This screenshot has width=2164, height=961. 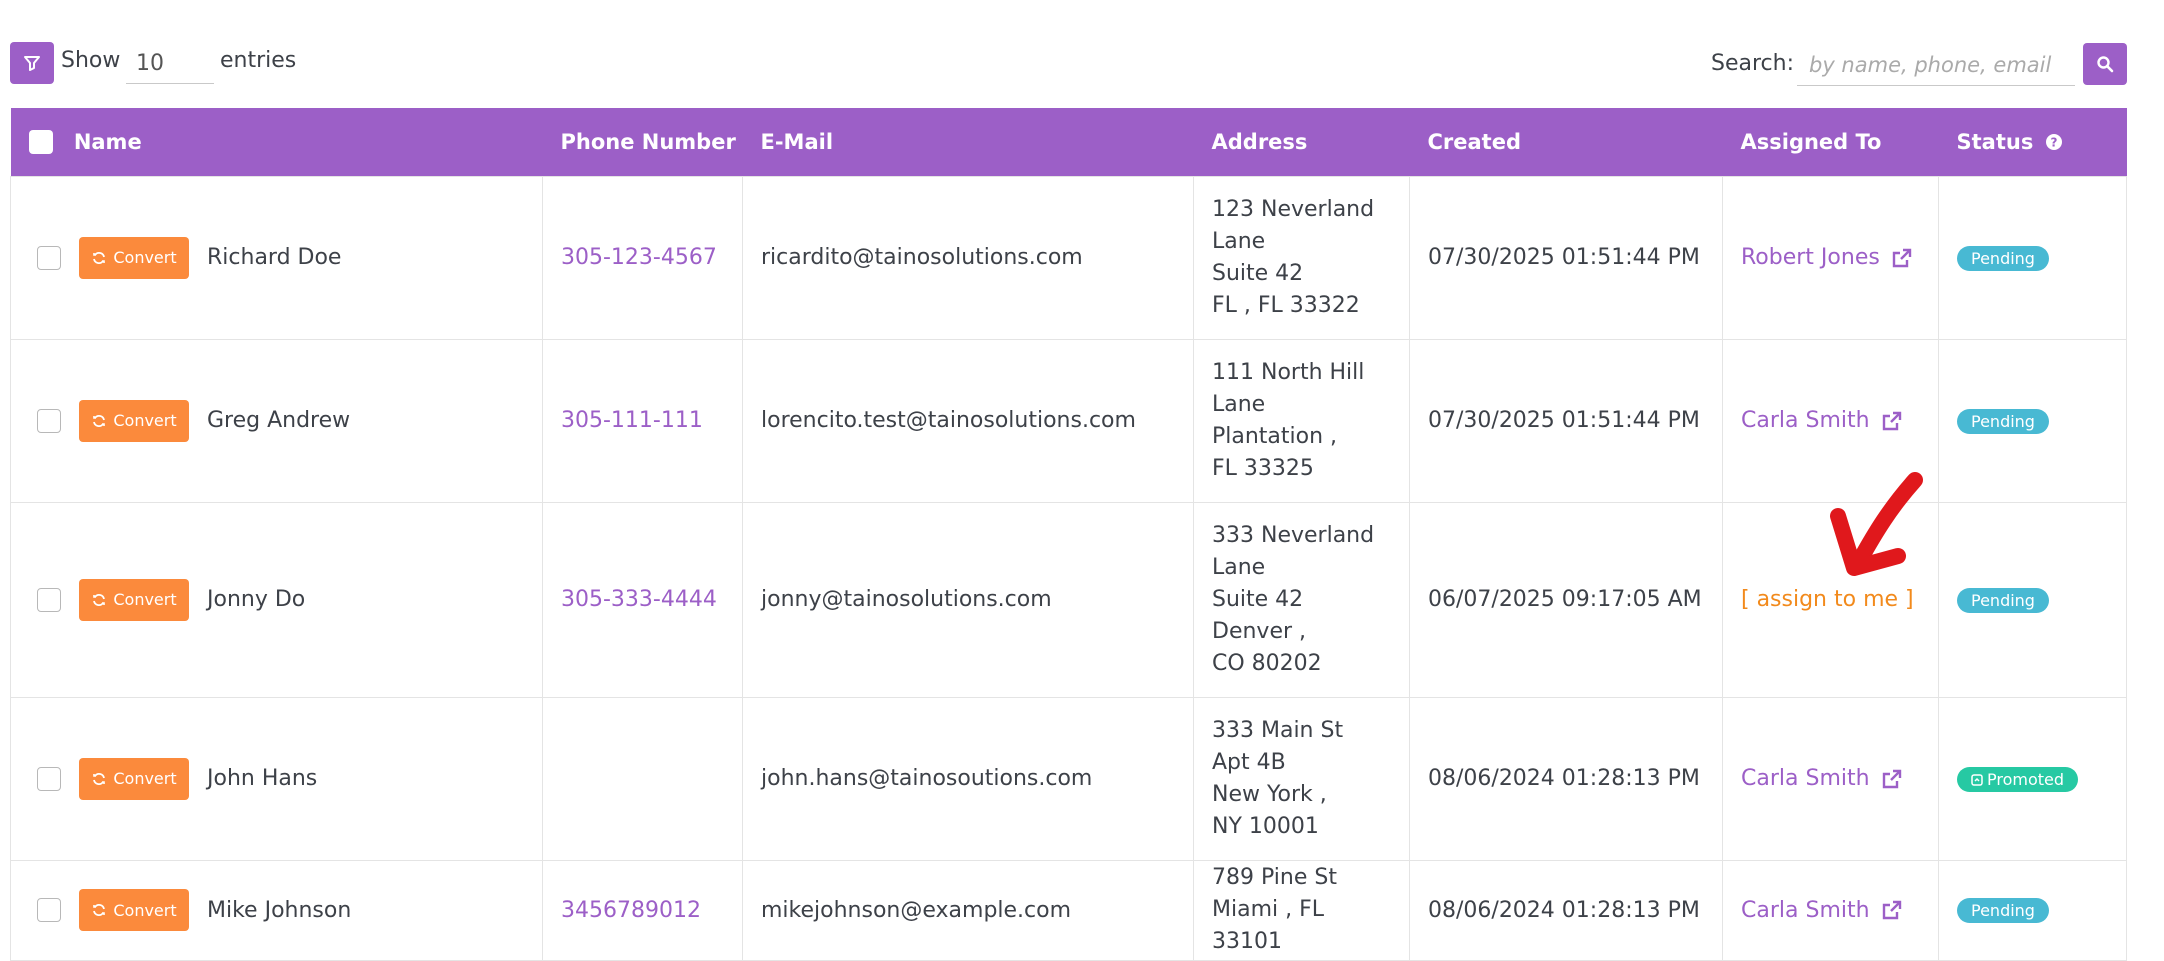 I want to click on assigned-cell: Robert Jones, so click(x=1830, y=257).